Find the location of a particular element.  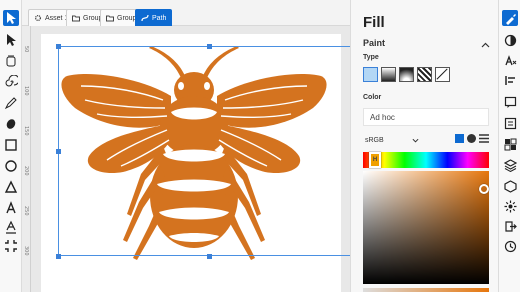

dock-contrast is located at coordinates (510, 40).